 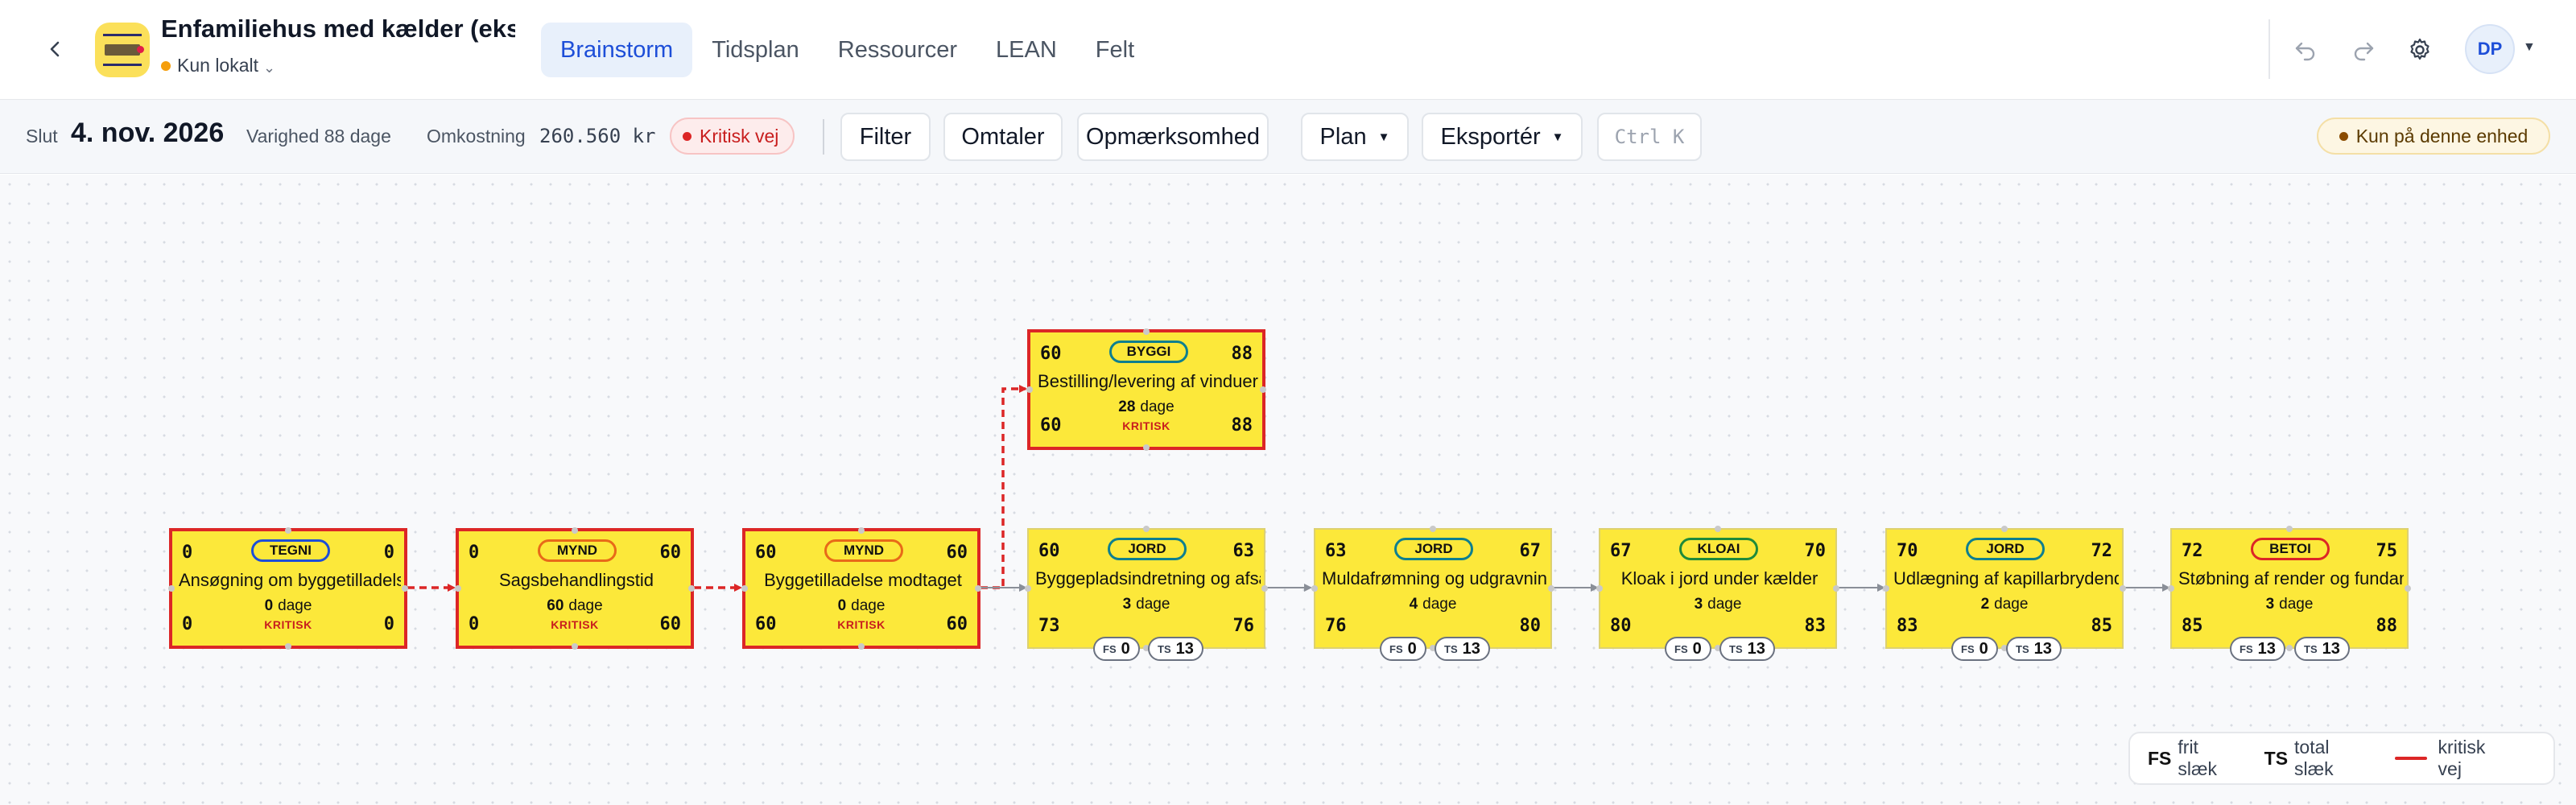 What do you see at coordinates (2387, 551) in the screenshot?
I see `earliest-finish: 75` at bounding box center [2387, 551].